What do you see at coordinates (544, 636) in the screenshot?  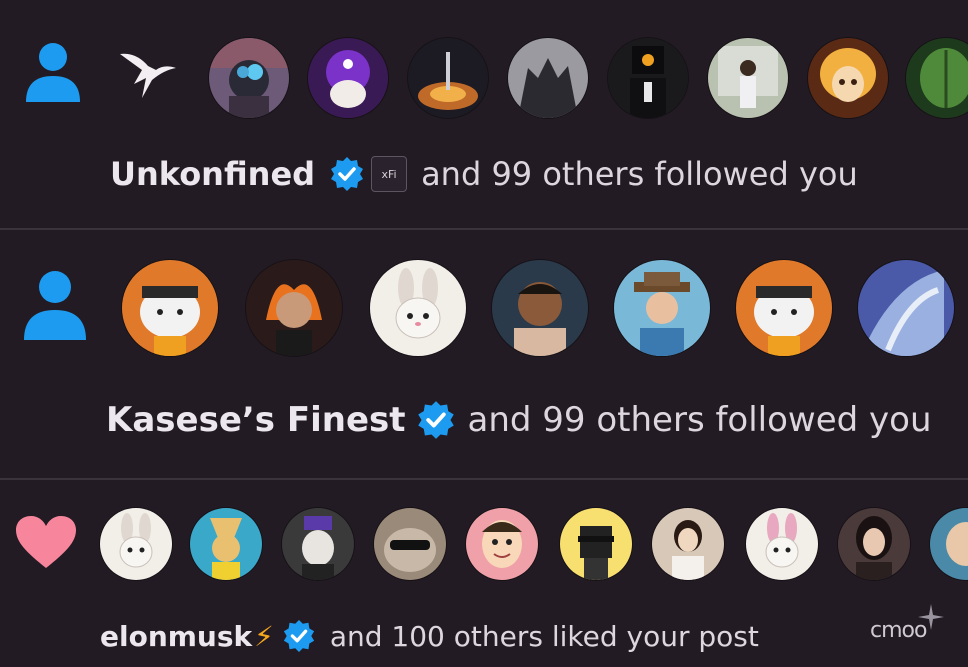 I see `notification-rest-text: and 100 others liked your post` at bounding box center [544, 636].